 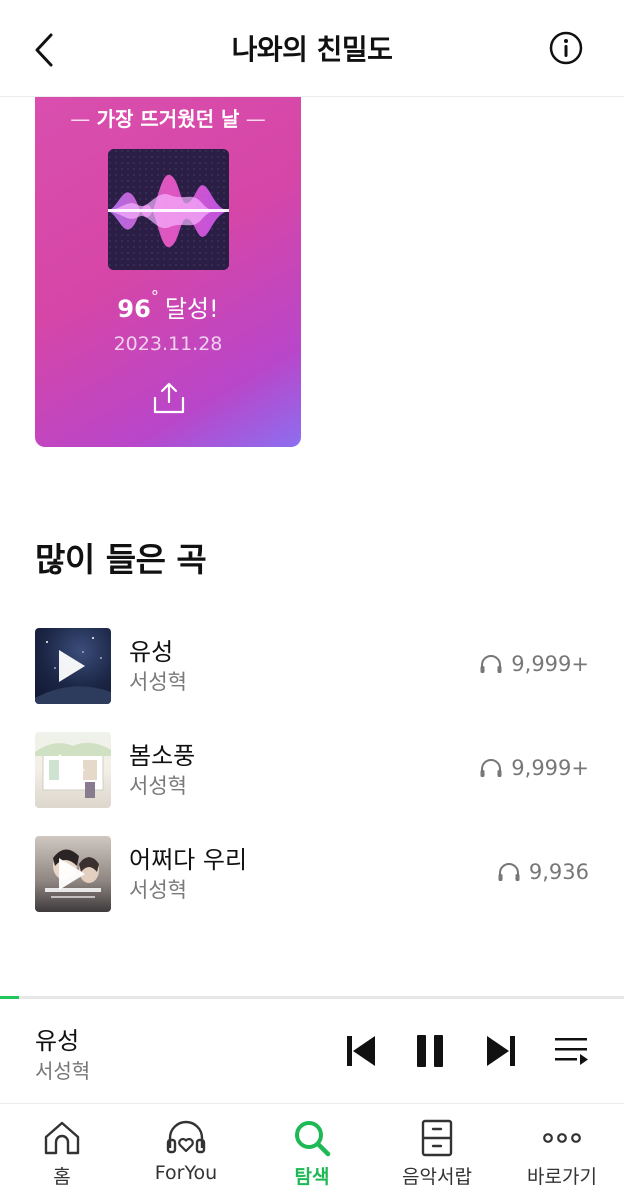 I want to click on info-button, so click(x=566, y=48).